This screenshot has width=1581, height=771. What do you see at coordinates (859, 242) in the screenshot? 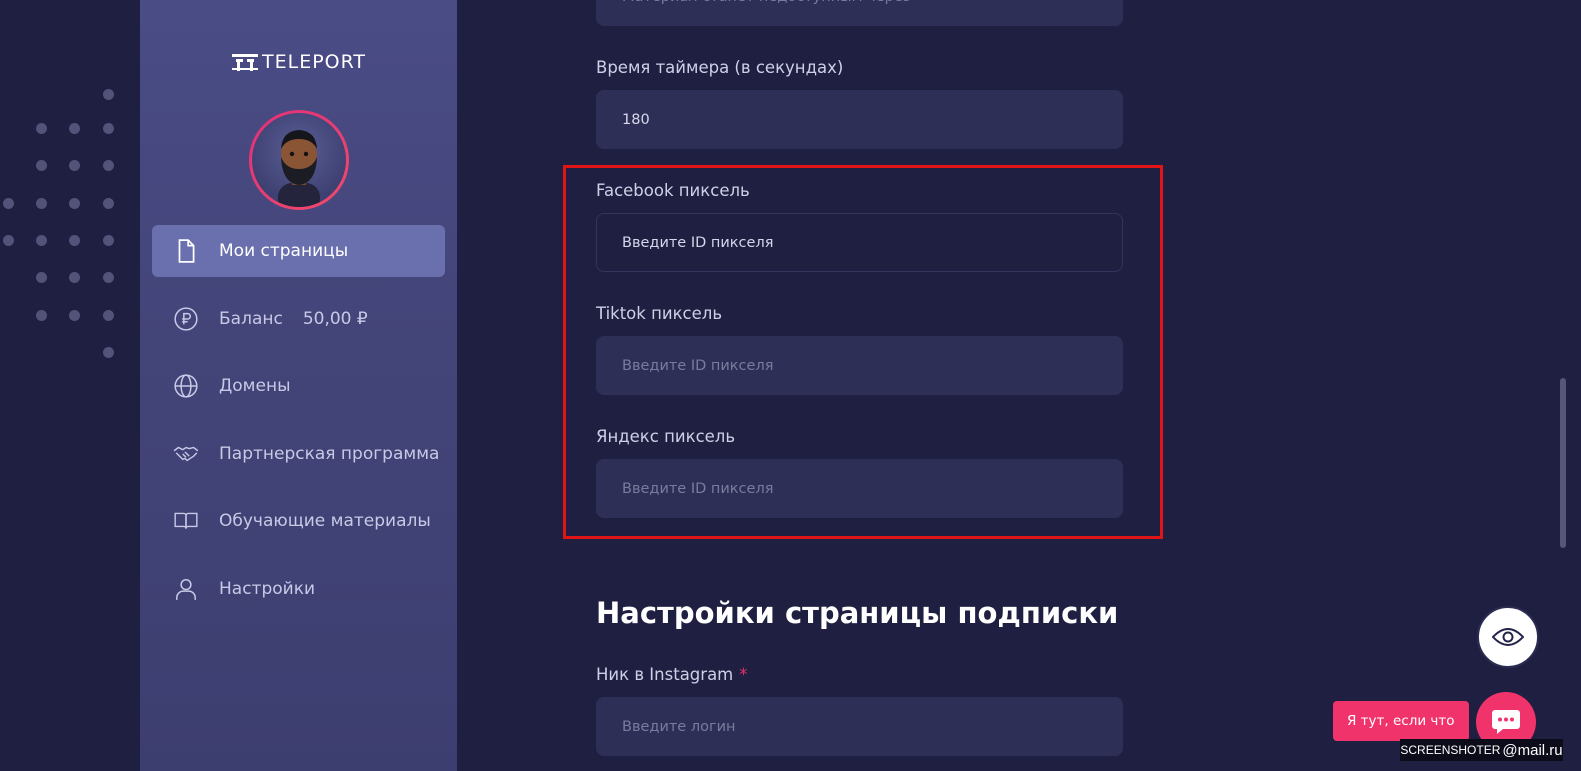
I see `facebook-pixel-input: Введите ID пикселя` at bounding box center [859, 242].